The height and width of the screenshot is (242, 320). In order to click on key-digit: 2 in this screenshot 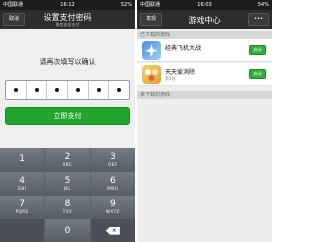, I will do `click(67, 156)`.